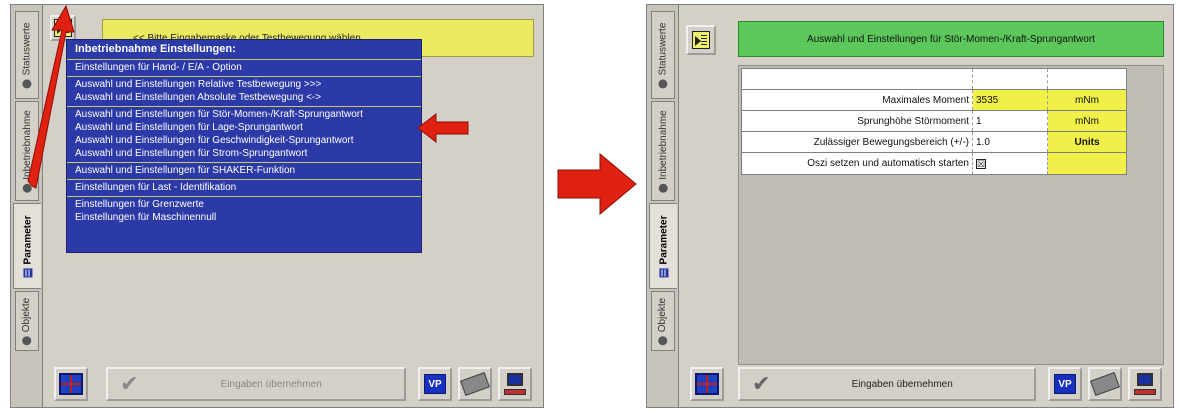  I want to click on right-flow-button, so click(701, 40).